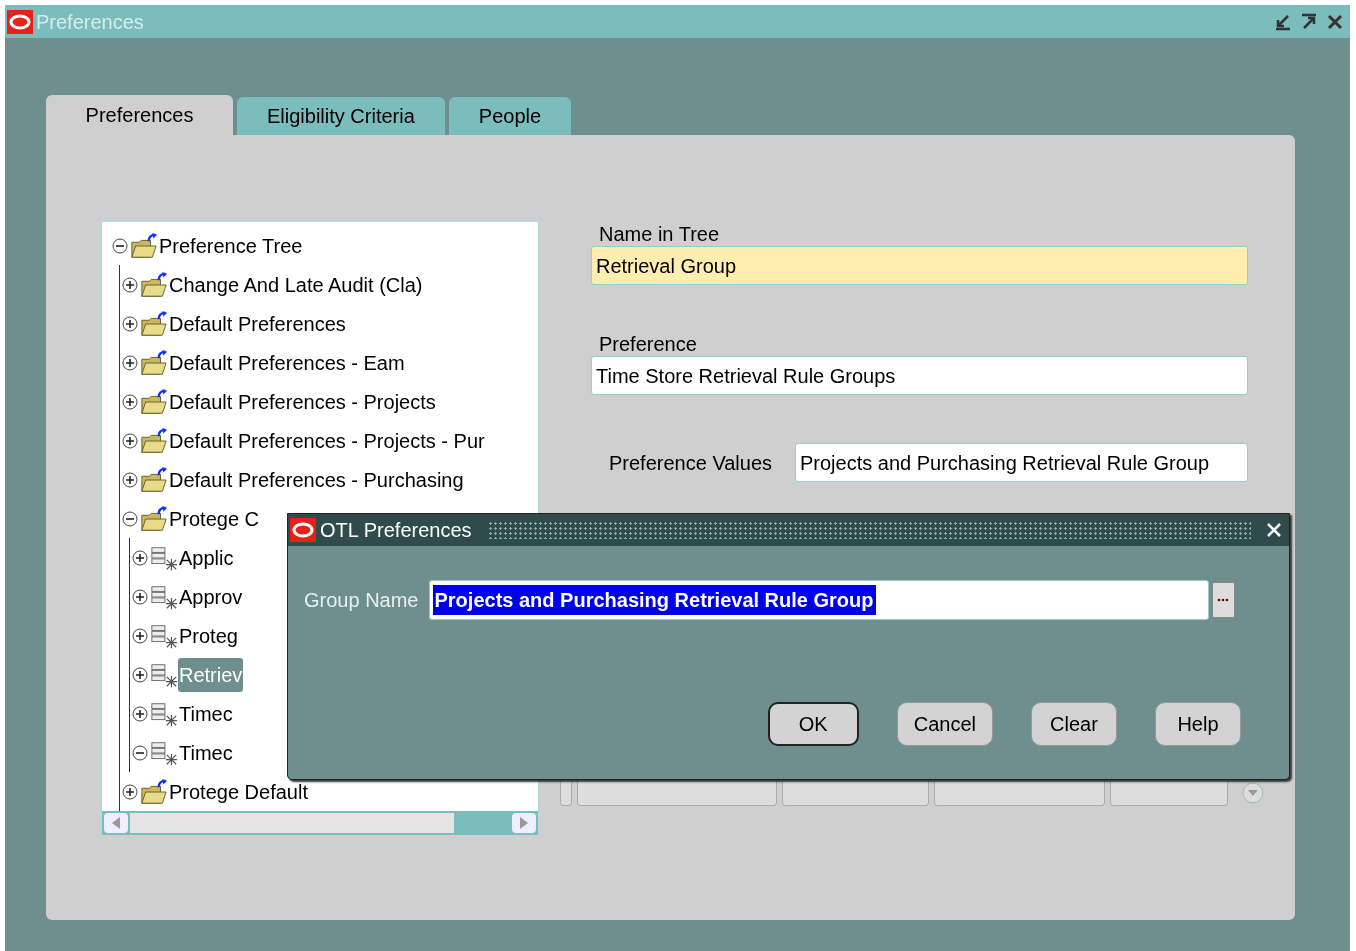 The width and height of the screenshot is (1356, 951). I want to click on input-field: Retrieval Group, so click(919, 265).